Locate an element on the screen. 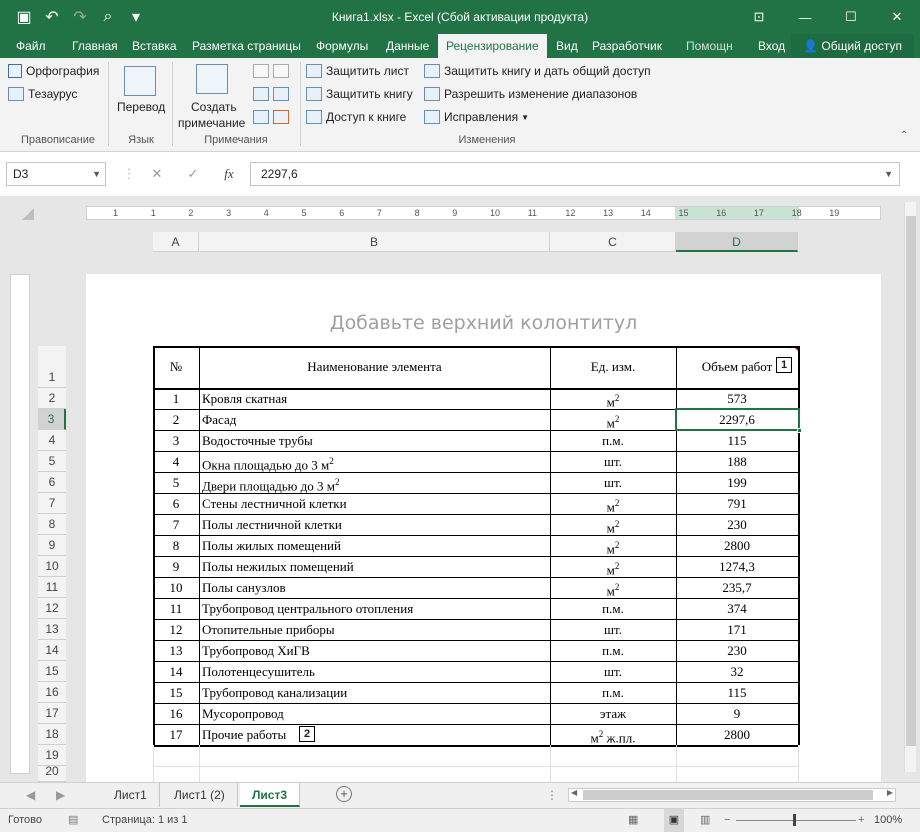 The width and height of the screenshot is (920, 832). tab-help: Помощн is located at coordinates (709, 46).